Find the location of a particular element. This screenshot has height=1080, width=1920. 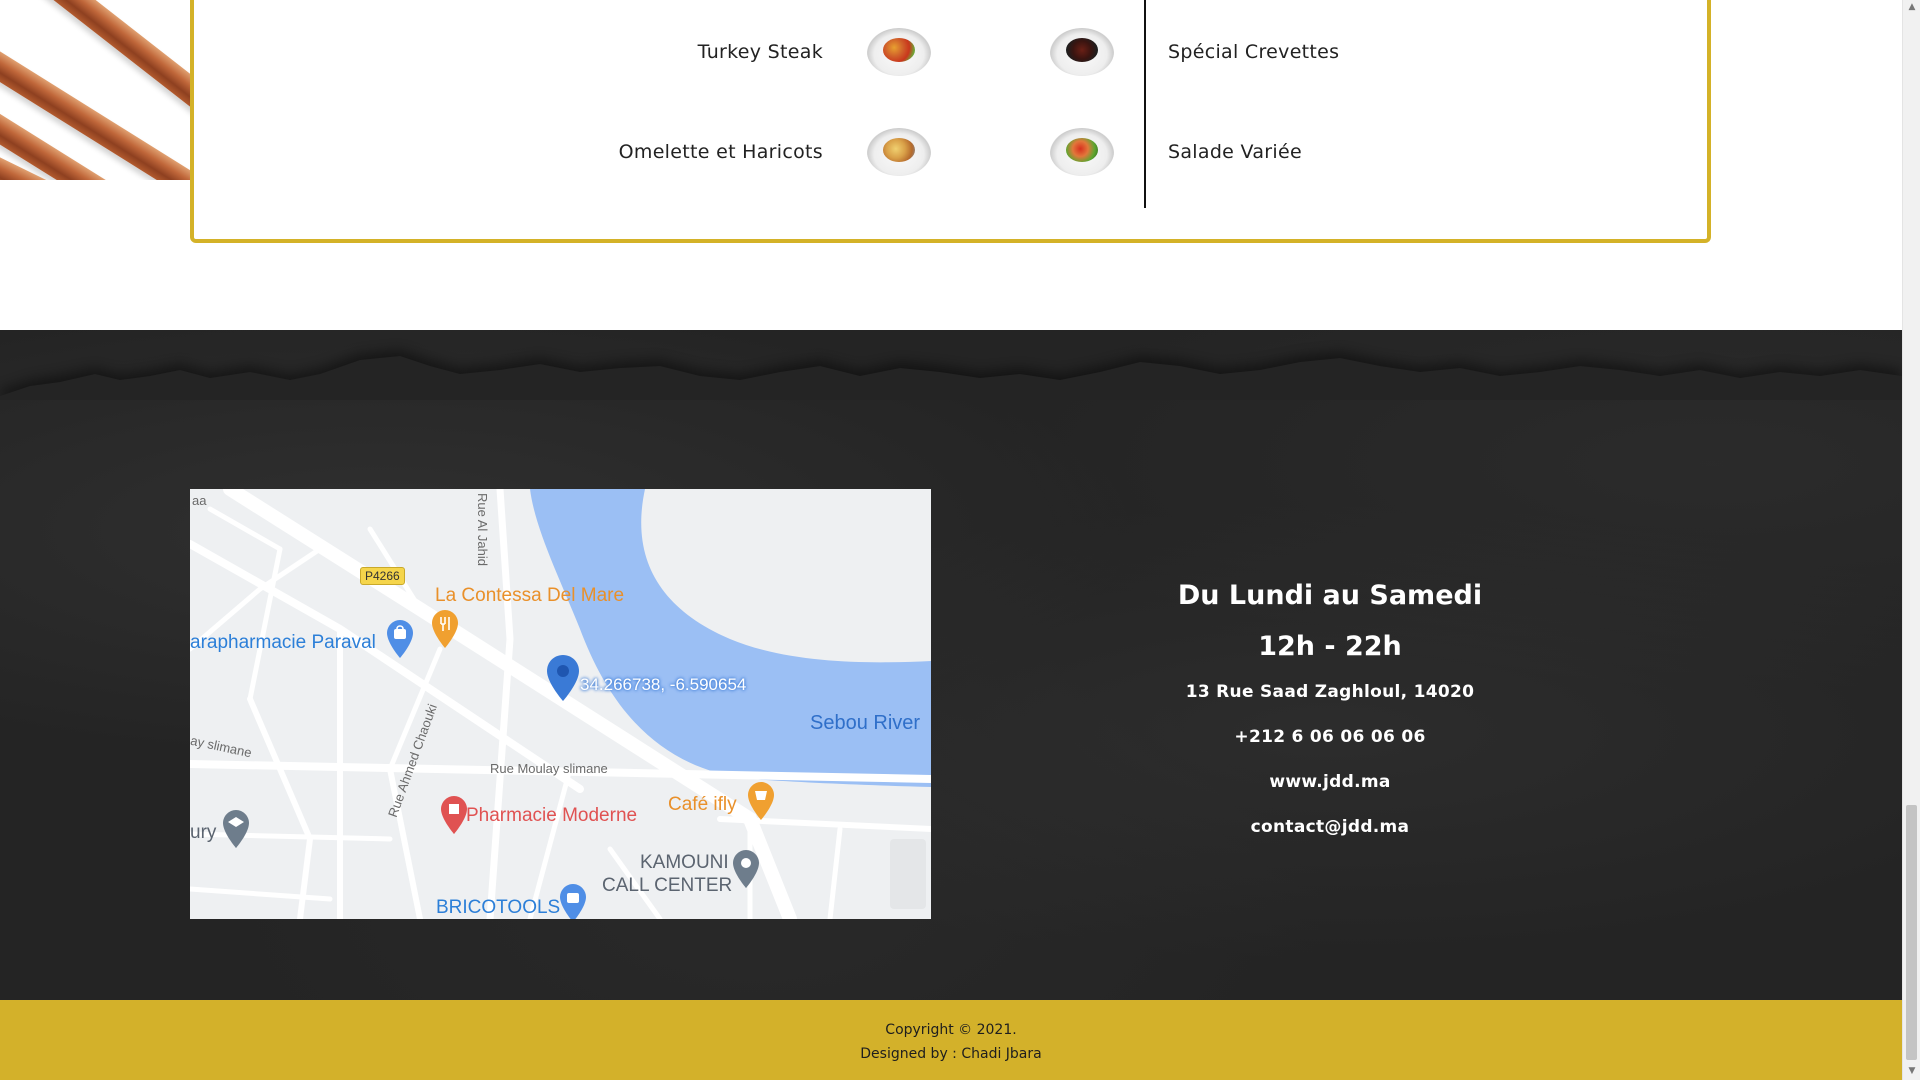

menu-item-label: Turkey Steak is located at coordinates (760, 52).